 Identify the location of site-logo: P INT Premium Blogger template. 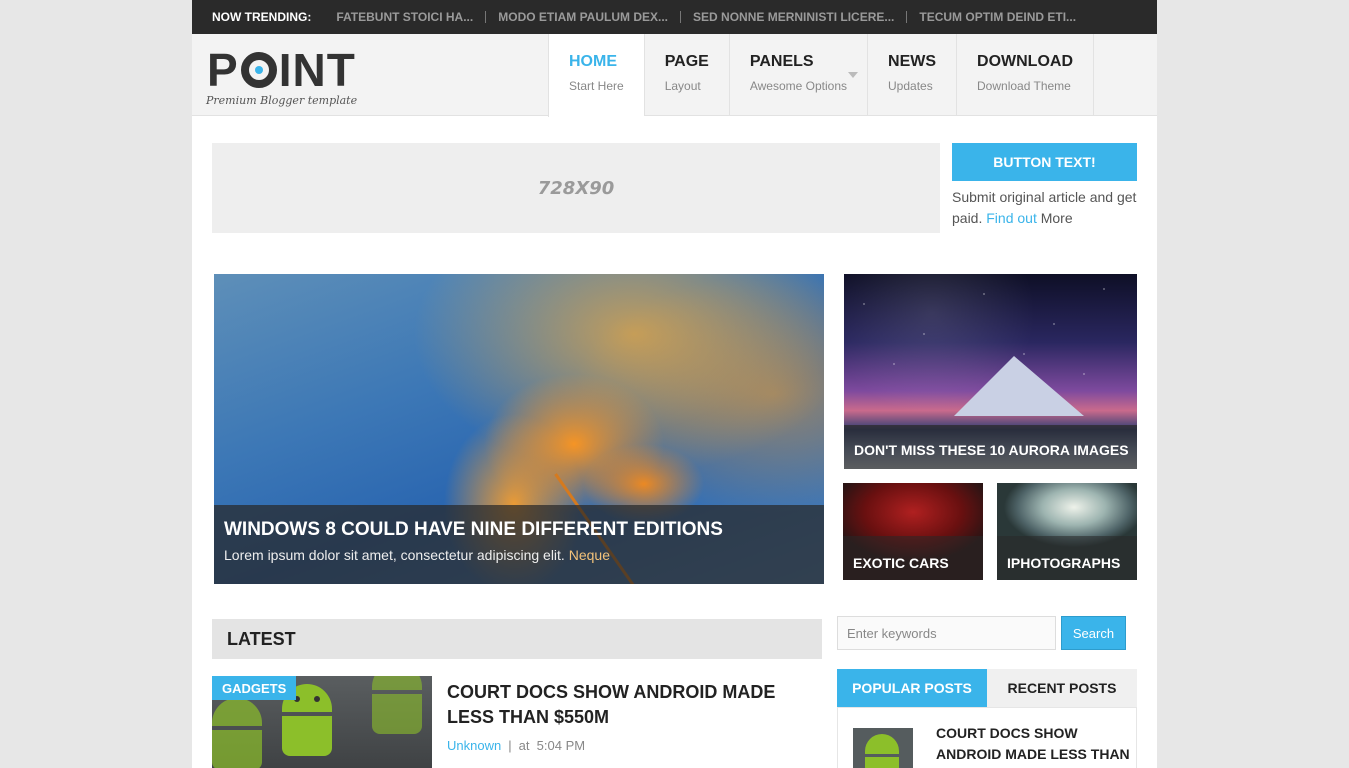
(282, 75).